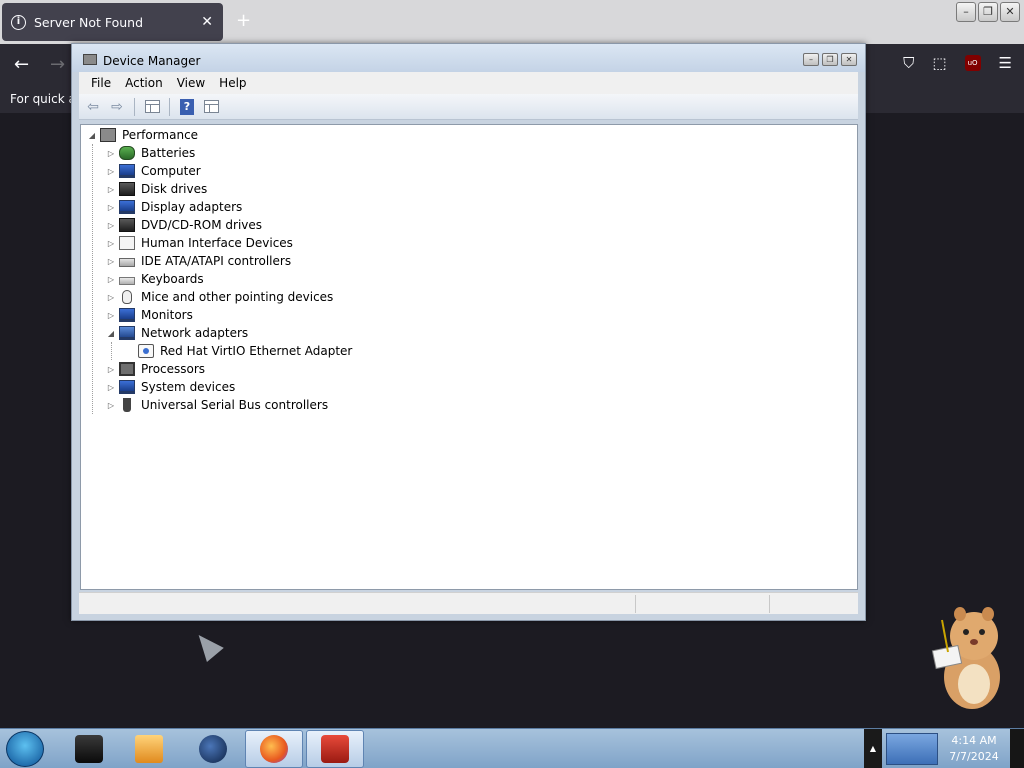 The height and width of the screenshot is (768, 1024). What do you see at coordinates (232, 83) in the screenshot?
I see `menu-help: Help` at bounding box center [232, 83].